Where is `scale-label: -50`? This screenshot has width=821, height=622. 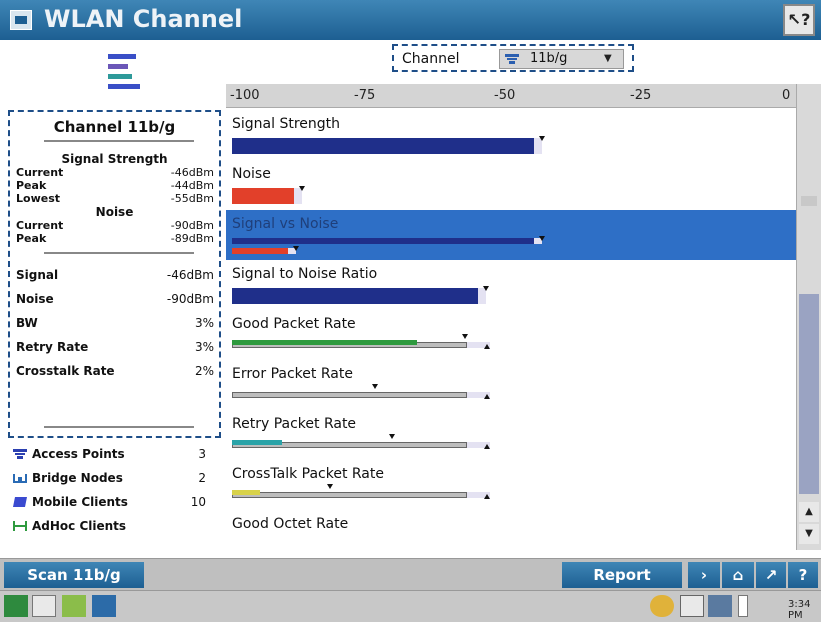
scale-label: -50 is located at coordinates (505, 95).